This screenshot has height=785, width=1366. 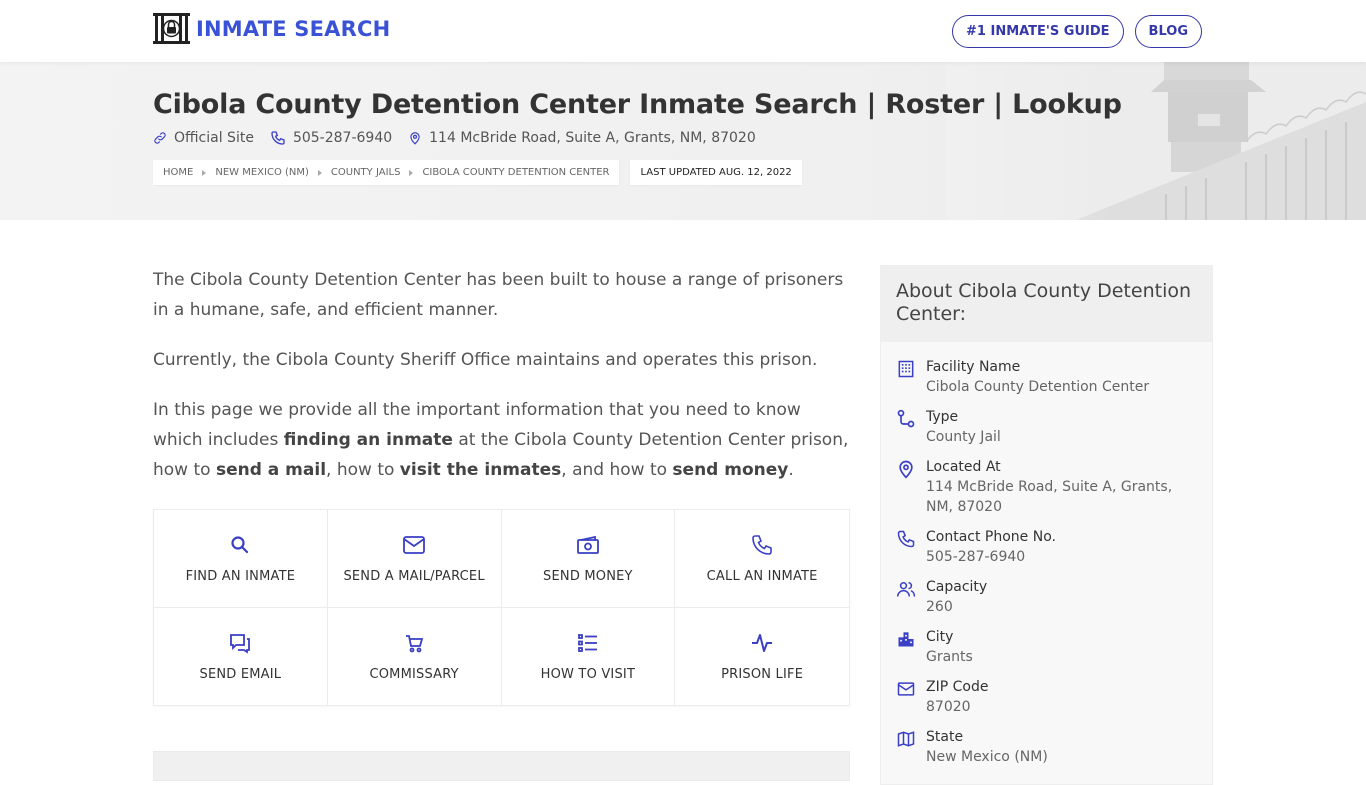 I want to click on search-icon, so click(x=240, y=545).